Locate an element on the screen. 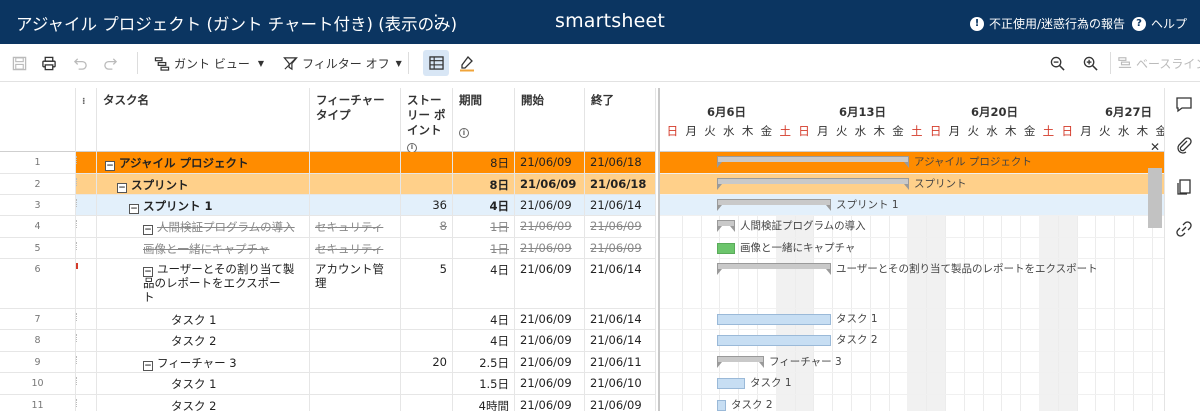  grid-view-button is located at coordinates (436, 63).